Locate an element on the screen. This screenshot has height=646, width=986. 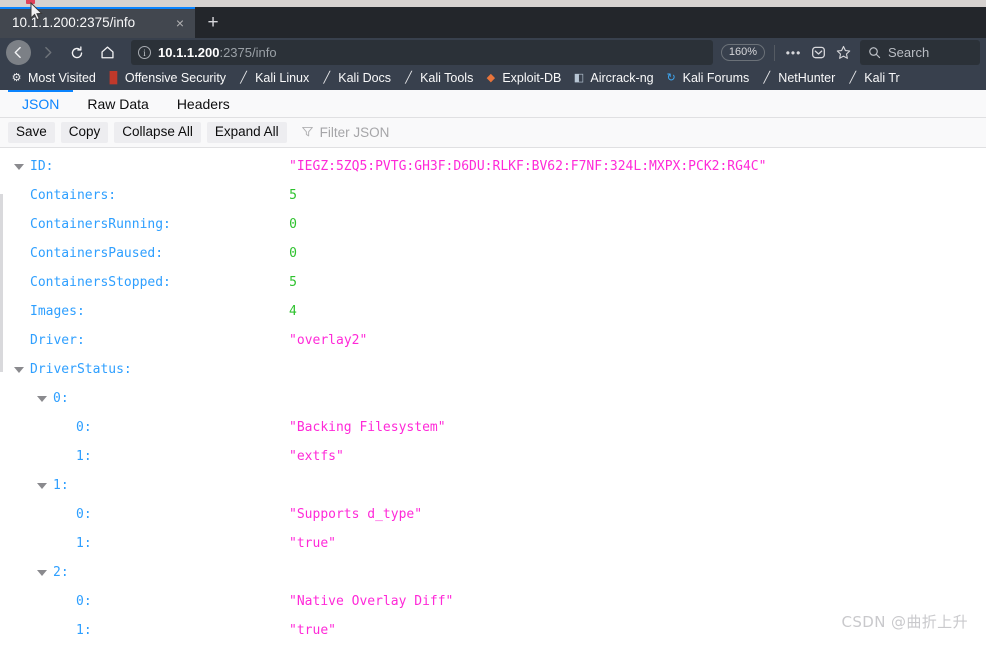
zoom-level-badge: 160% is located at coordinates (742, 52).